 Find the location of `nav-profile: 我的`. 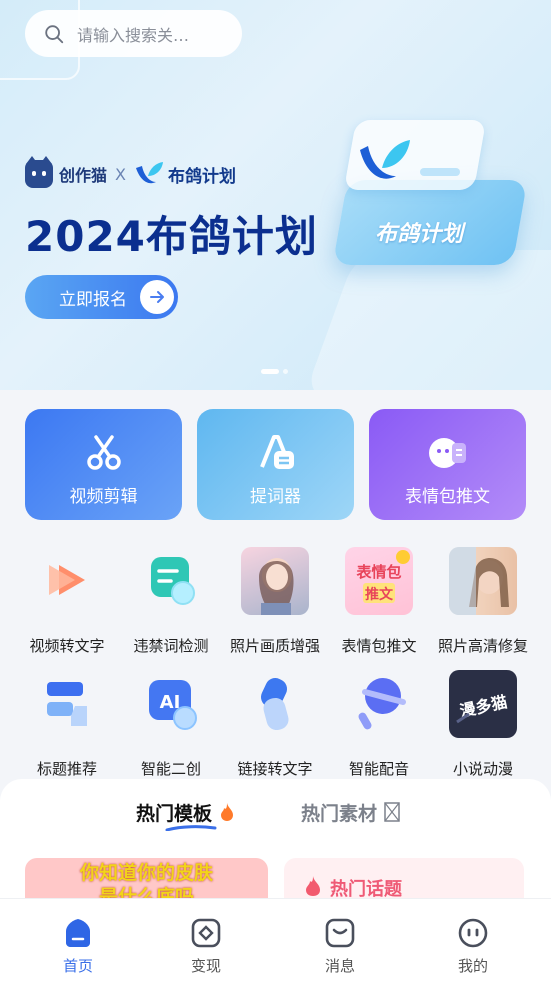

nav-profile: 我的 is located at coordinates (473, 947).